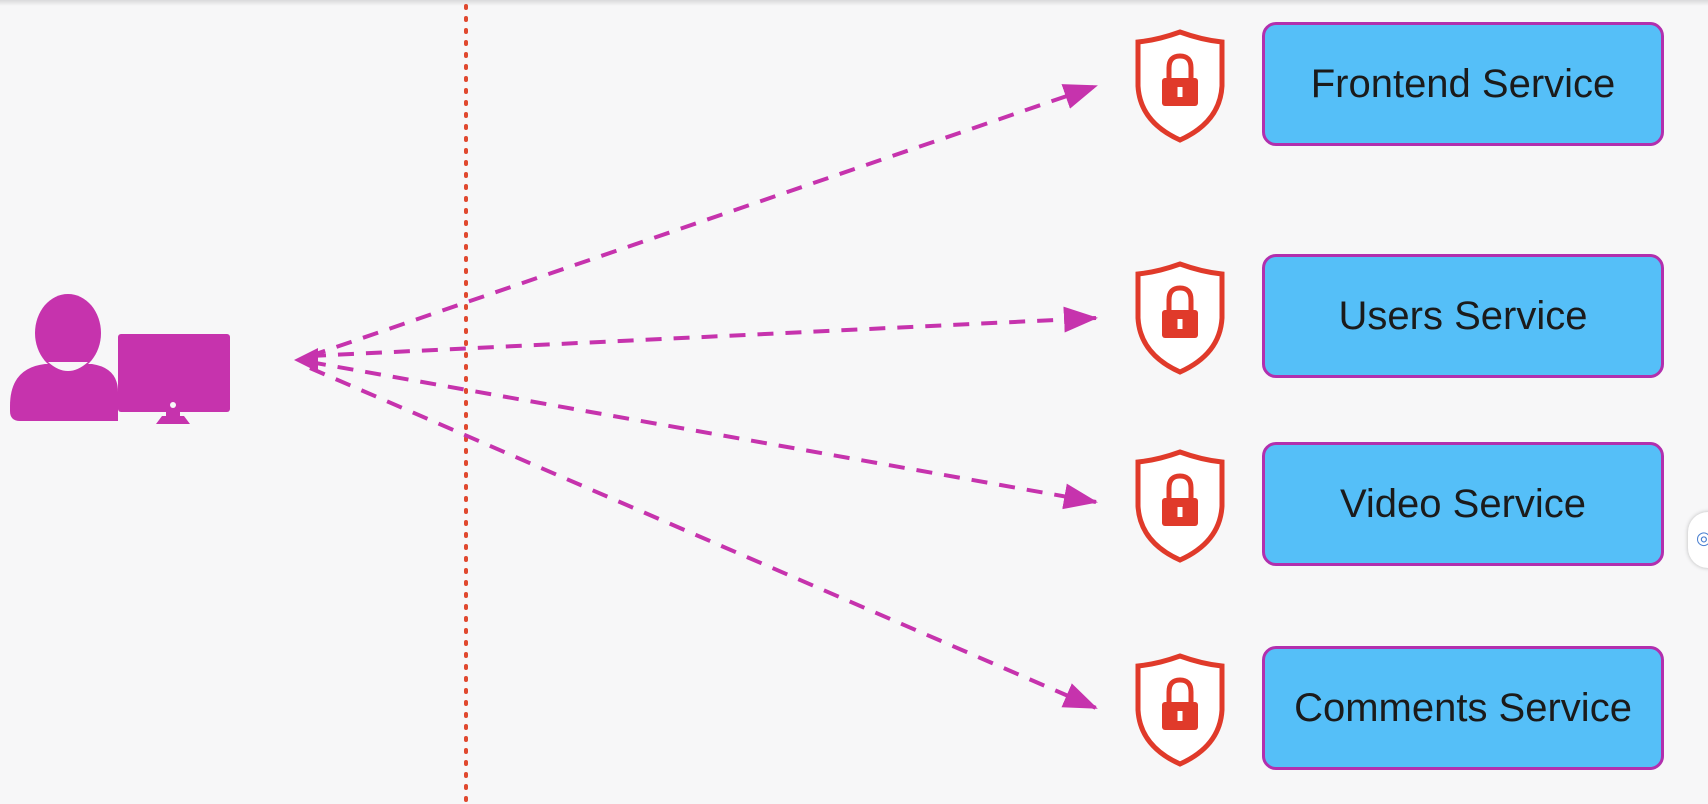 The width and height of the screenshot is (1708, 804). I want to click on comments-service-box: Comments Service, so click(1463, 708).